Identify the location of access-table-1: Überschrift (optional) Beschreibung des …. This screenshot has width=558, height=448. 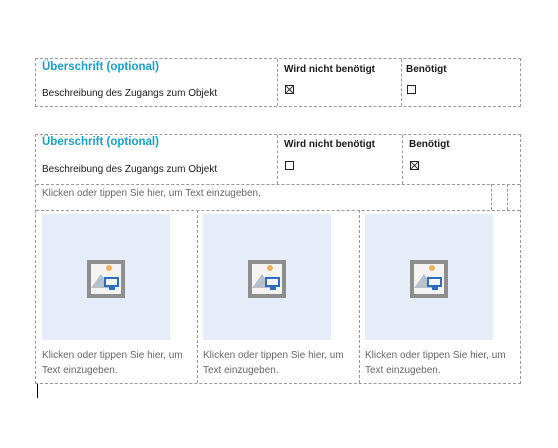
(278, 82).